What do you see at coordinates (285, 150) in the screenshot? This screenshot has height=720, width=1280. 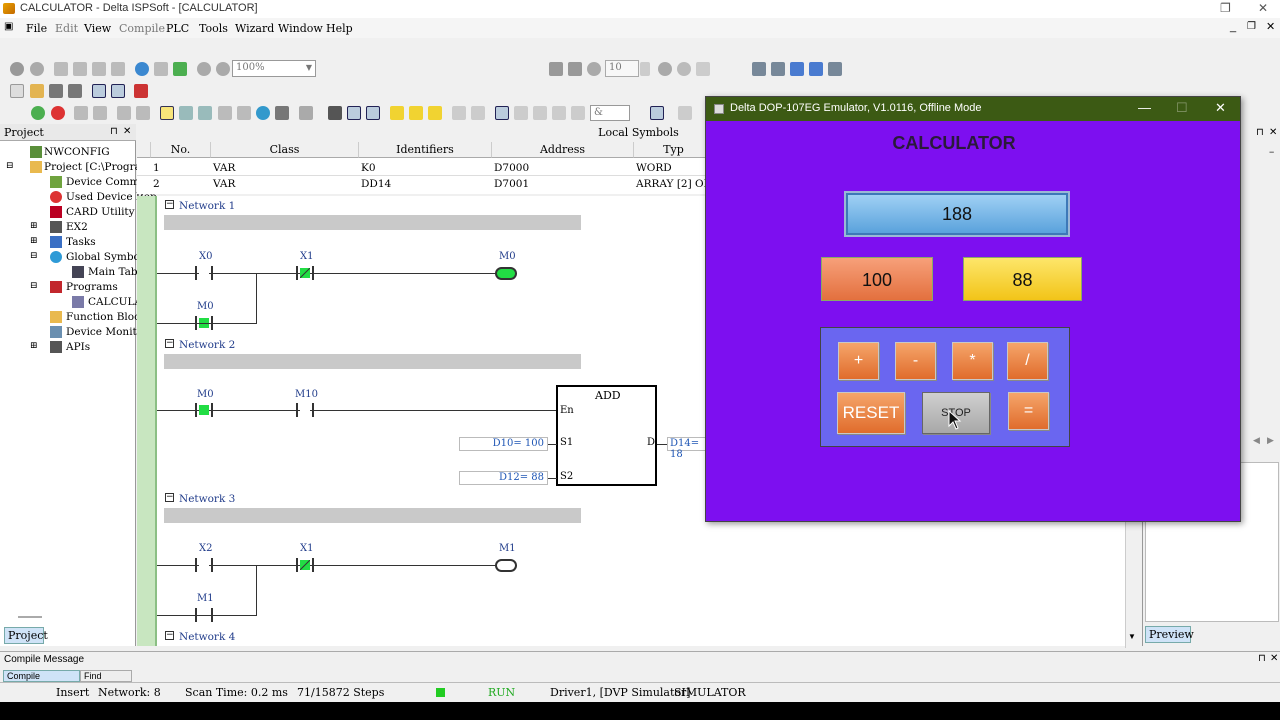 I see `column-header-class: Class` at bounding box center [285, 150].